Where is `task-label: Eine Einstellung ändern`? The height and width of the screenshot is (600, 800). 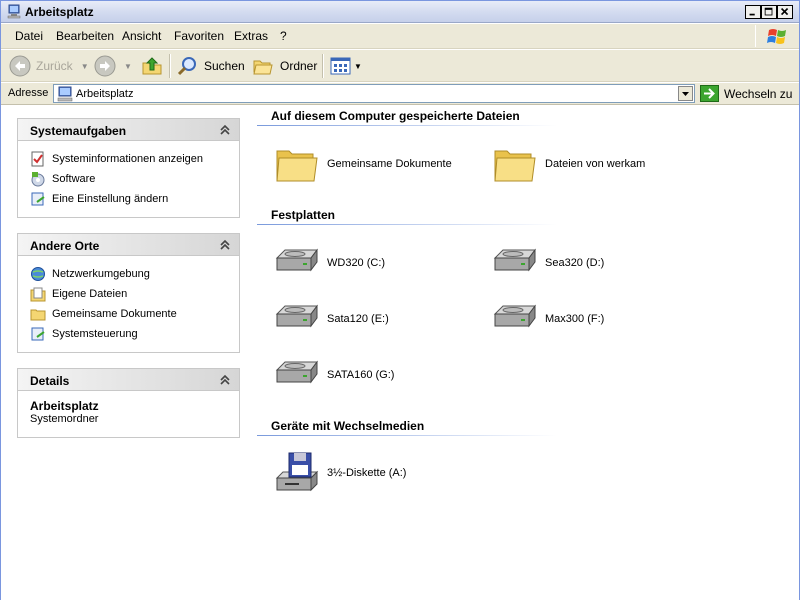 task-label: Eine Einstellung ändern is located at coordinates (110, 199).